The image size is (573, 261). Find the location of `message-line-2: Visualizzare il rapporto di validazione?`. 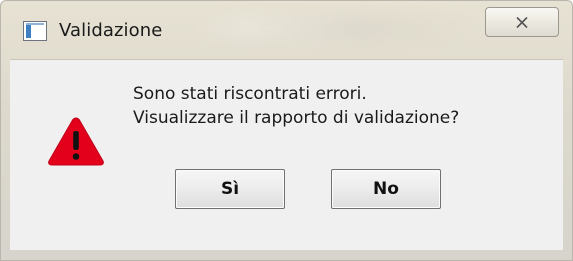

message-line-2: Visualizzare il rapporto di validazione? is located at coordinates (296, 118).